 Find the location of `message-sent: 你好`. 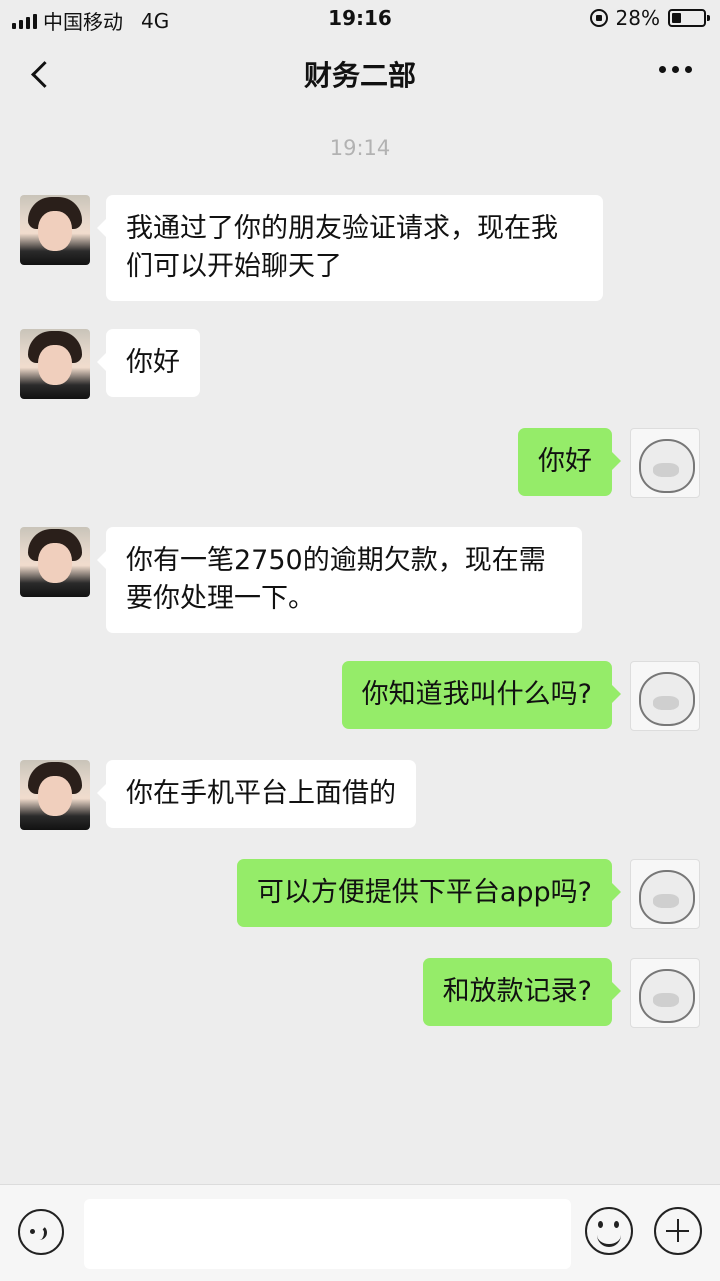

message-sent: 你好 is located at coordinates (609, 463).